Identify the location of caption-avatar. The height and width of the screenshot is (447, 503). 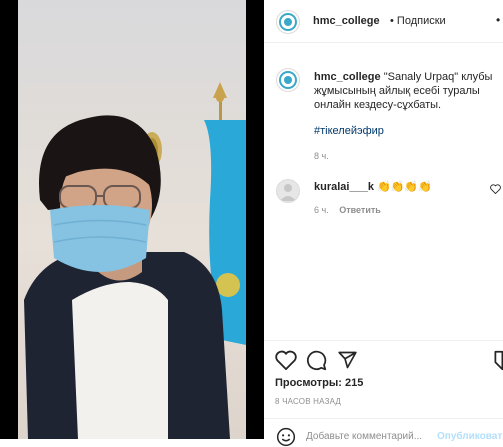
(288, 80).